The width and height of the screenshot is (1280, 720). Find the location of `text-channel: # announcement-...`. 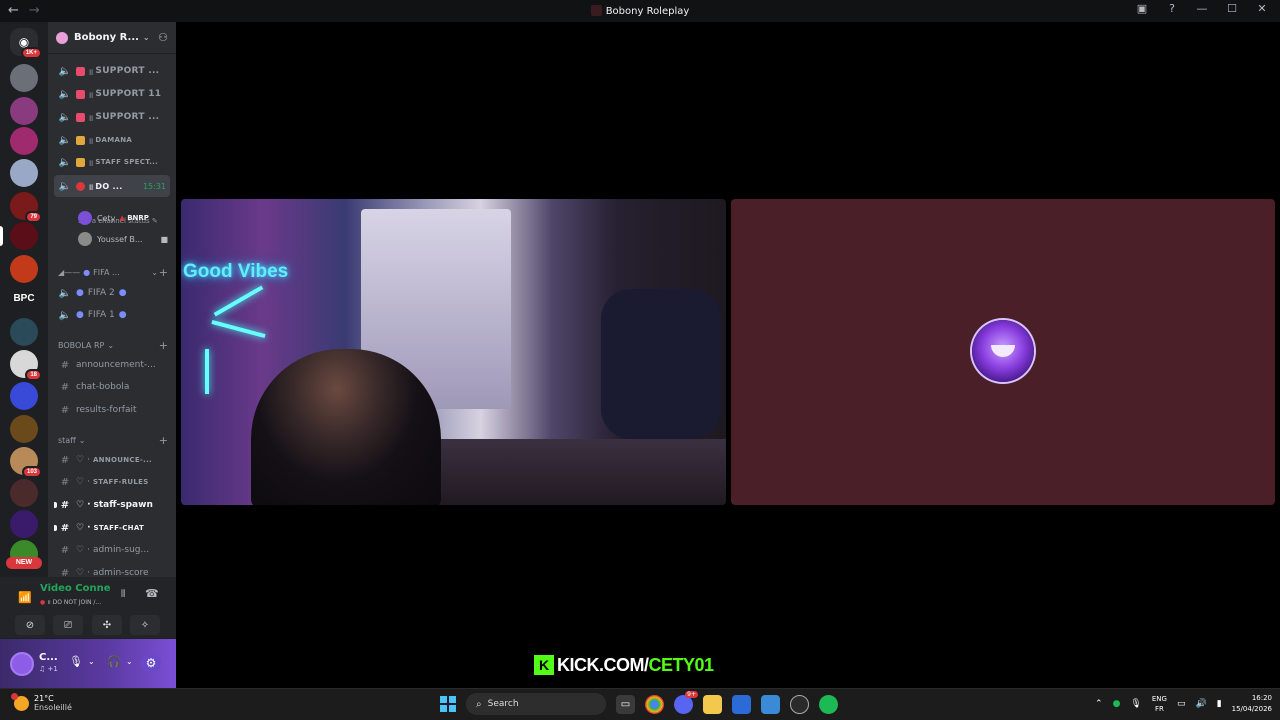

text-channel: # announcement-... is located at coordinates (112, 365).